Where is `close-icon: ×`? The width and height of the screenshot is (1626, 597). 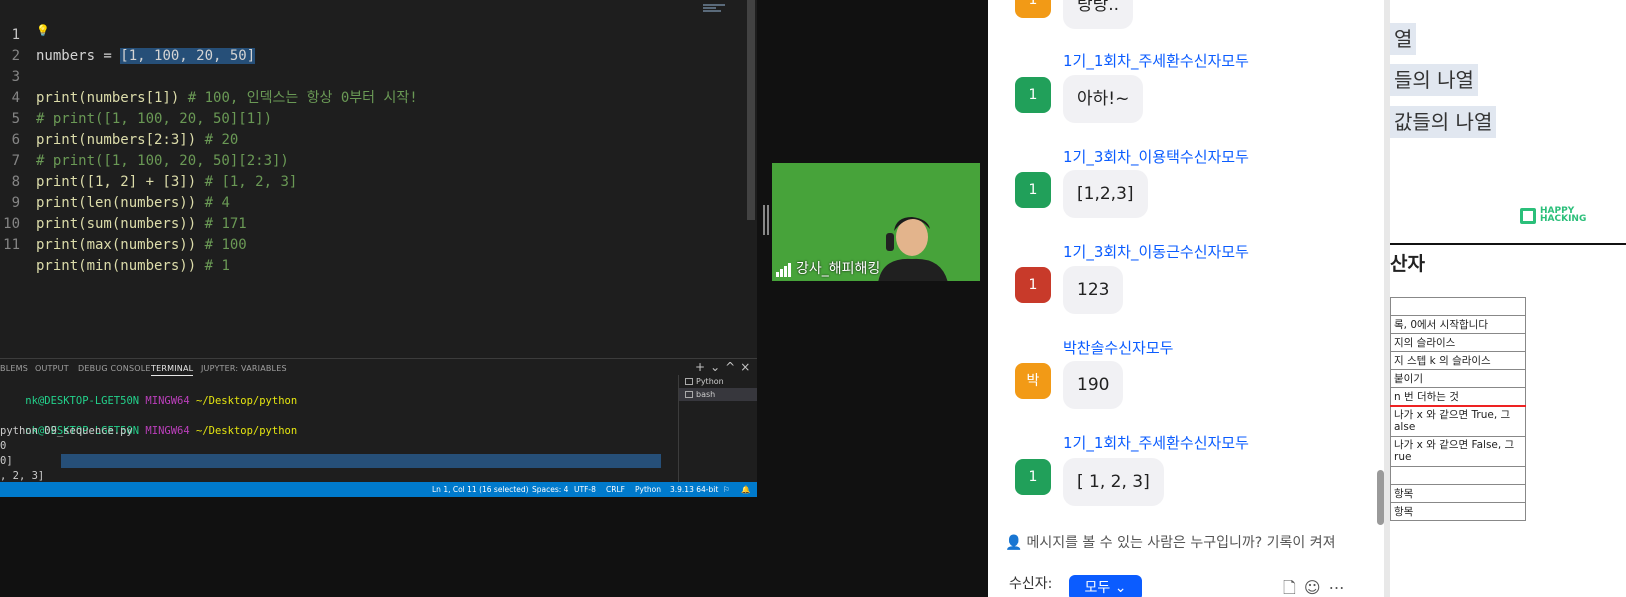
close-icon: × is located at coordinates (745, 367).